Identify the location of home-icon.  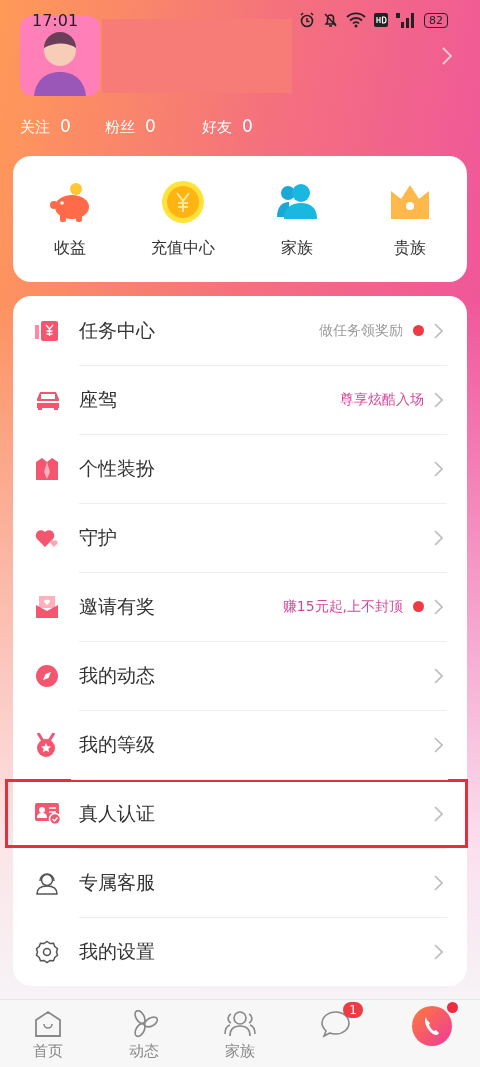
(48, 1024).